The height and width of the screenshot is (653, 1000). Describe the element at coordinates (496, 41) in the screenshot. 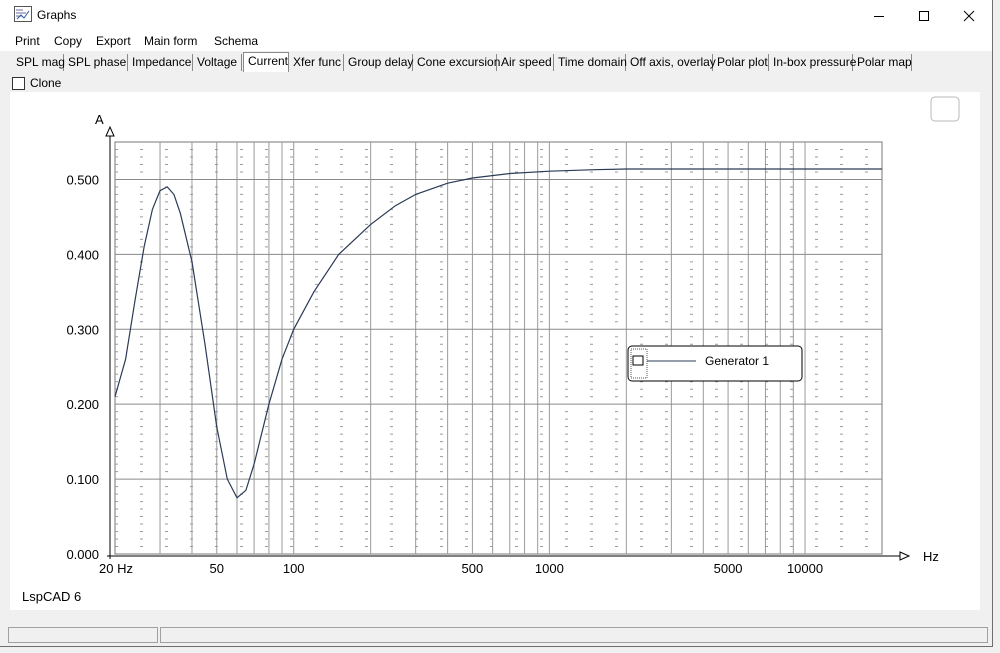

I see `menu-bar: Print Copy Export Main form Schema` at that location.